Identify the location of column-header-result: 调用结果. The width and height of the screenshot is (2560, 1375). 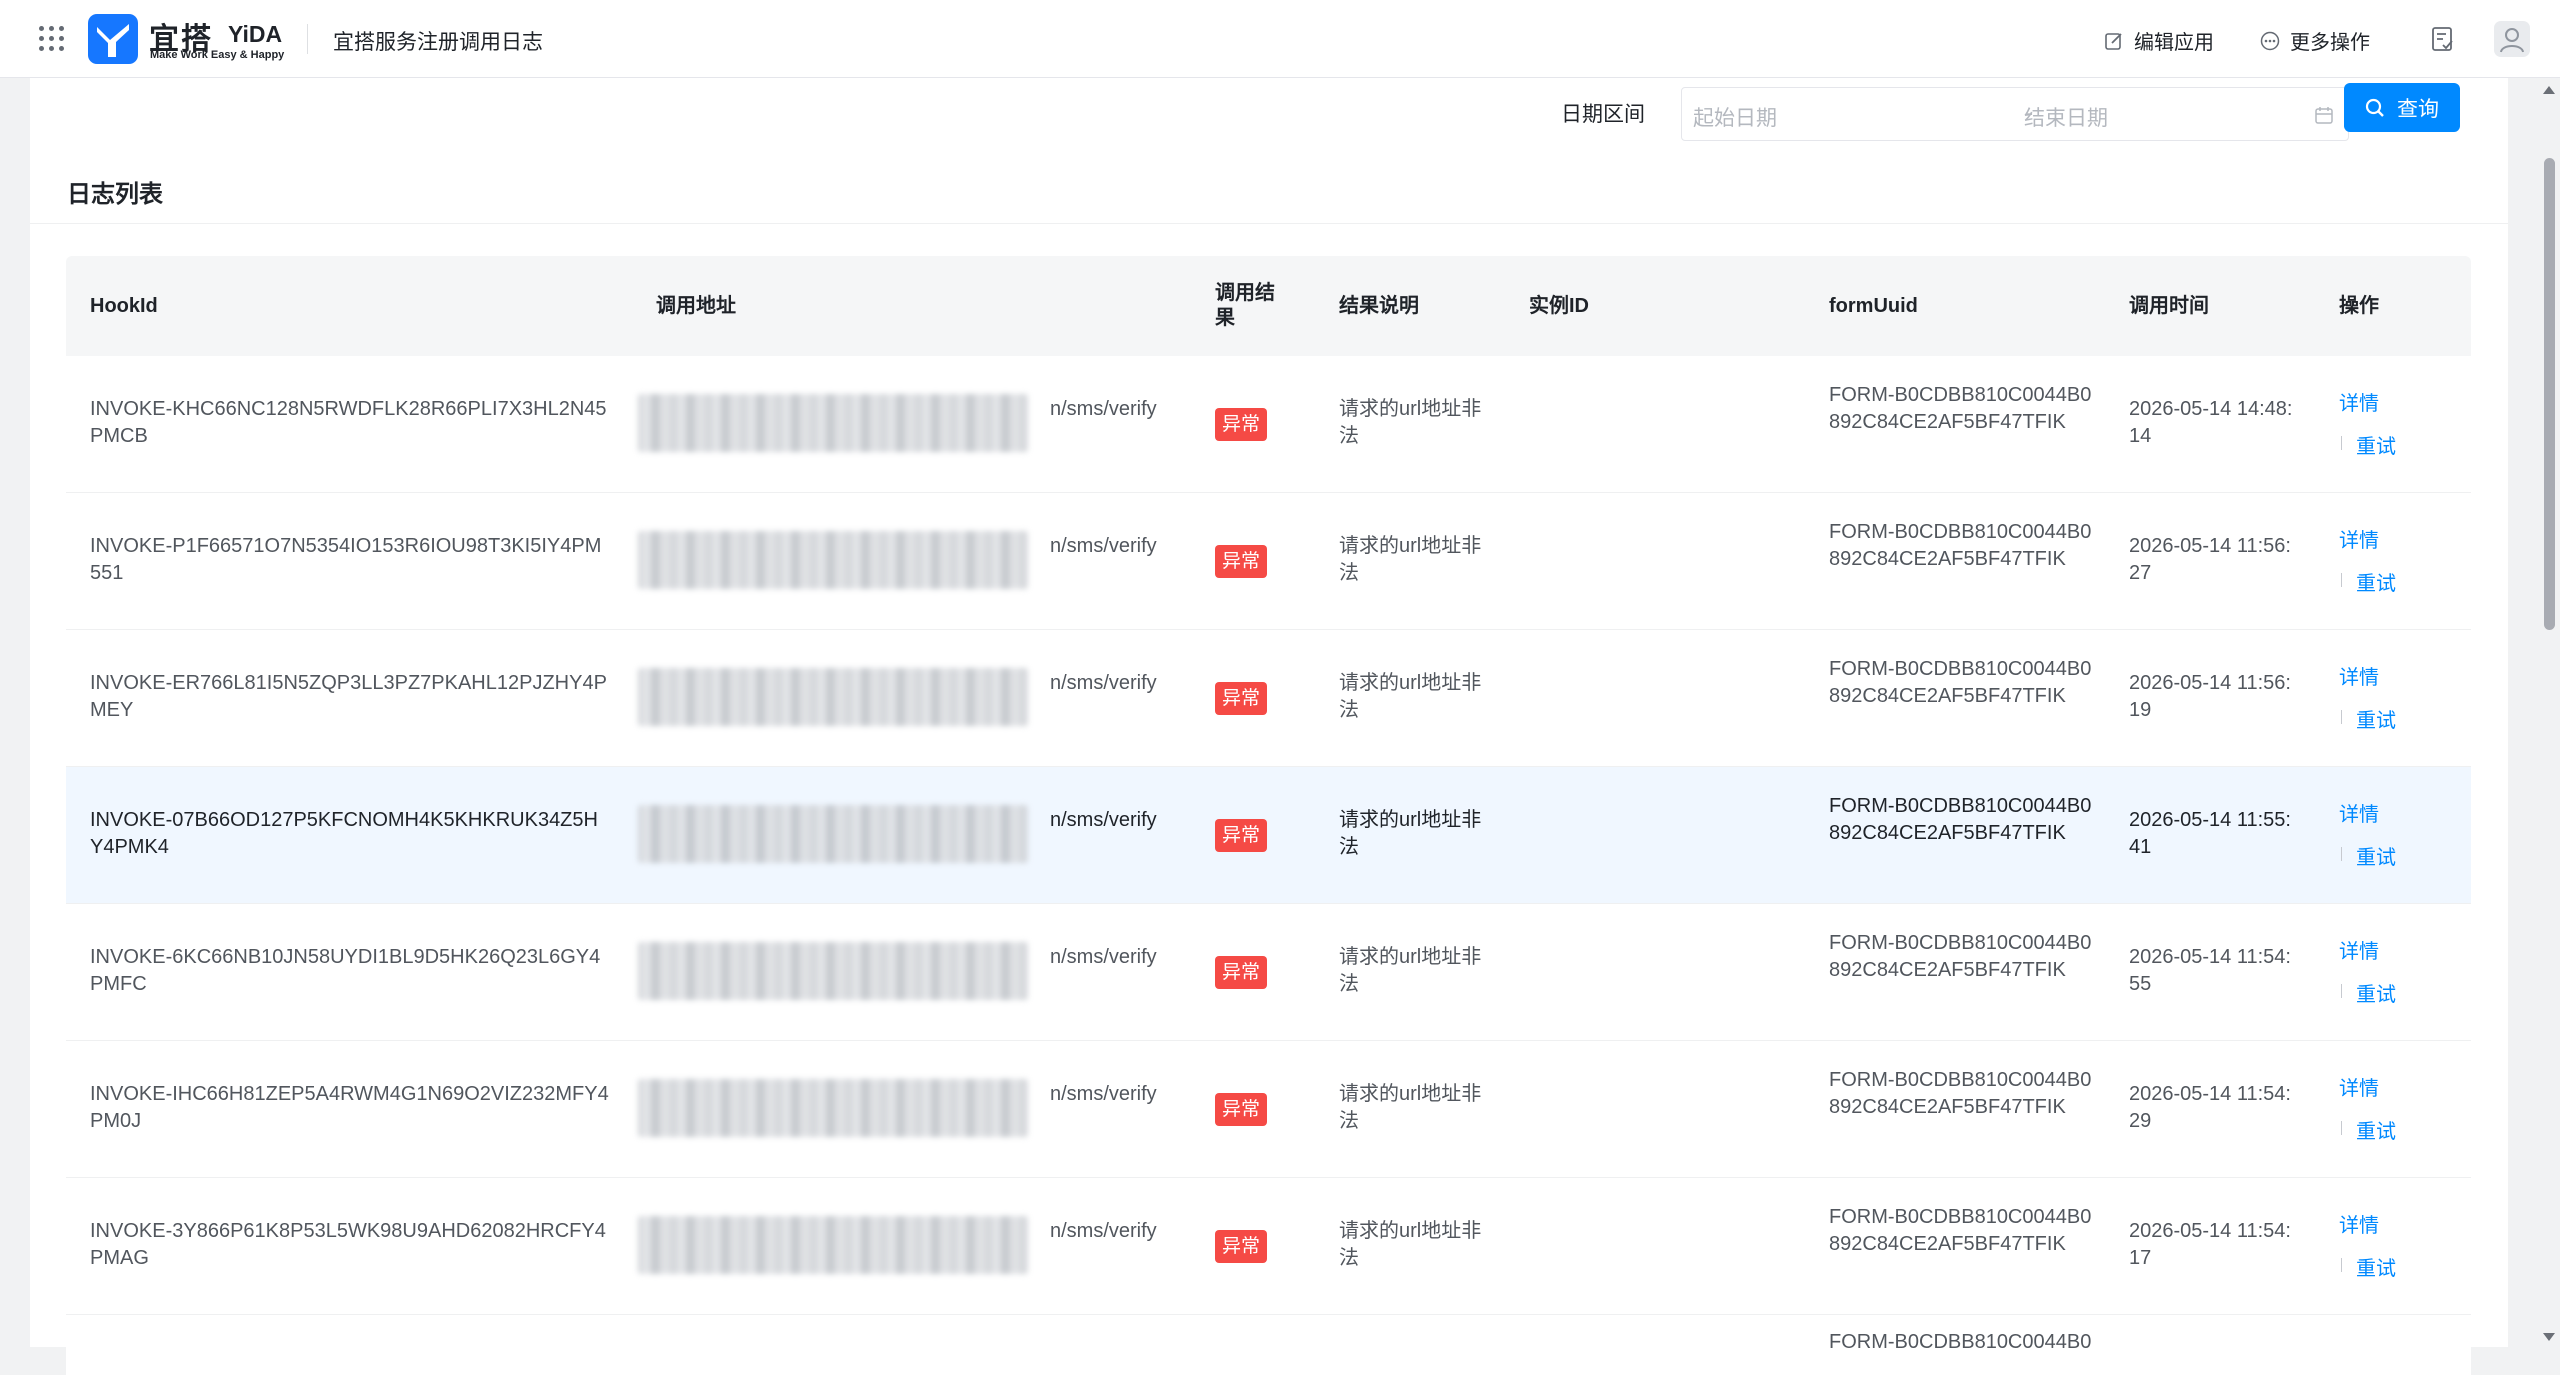
(1245, 305).